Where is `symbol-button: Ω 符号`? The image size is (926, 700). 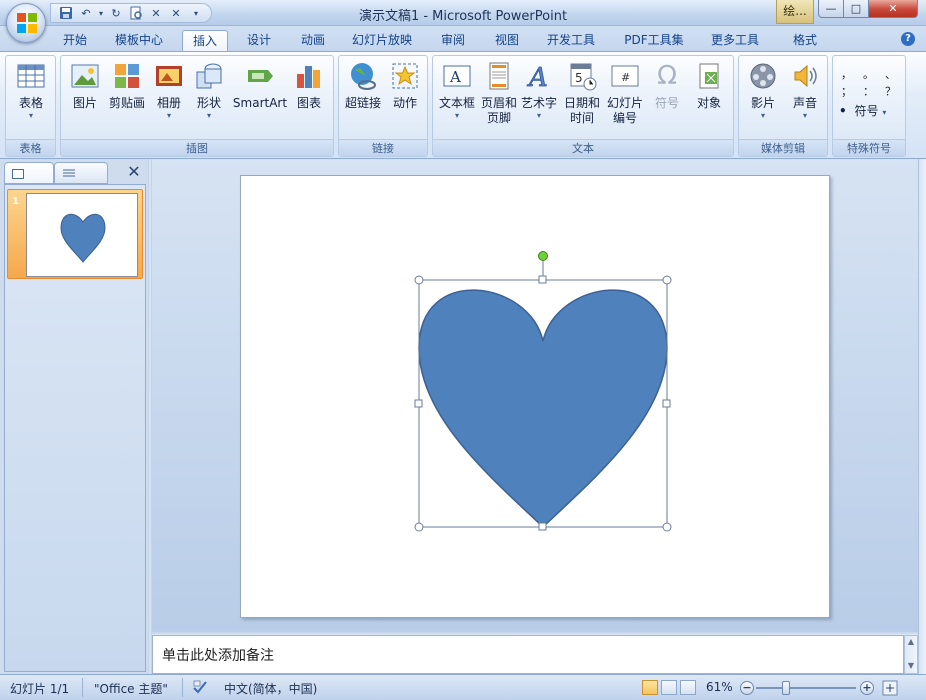 symbol-button: Ω 符号 is located at coordinates (667, 85).